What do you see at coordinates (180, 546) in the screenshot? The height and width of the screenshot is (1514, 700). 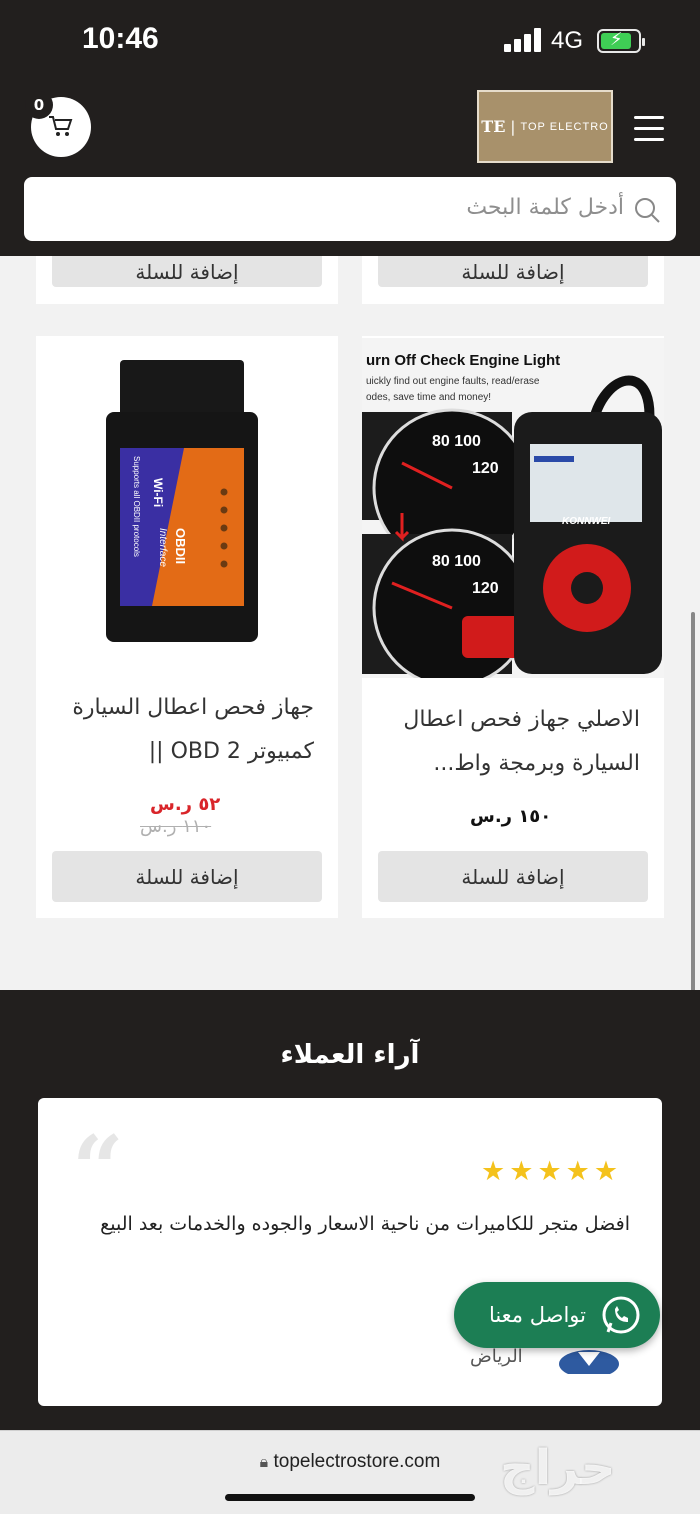 I see `image-text: OBDII` at bounding box center [180, 546].